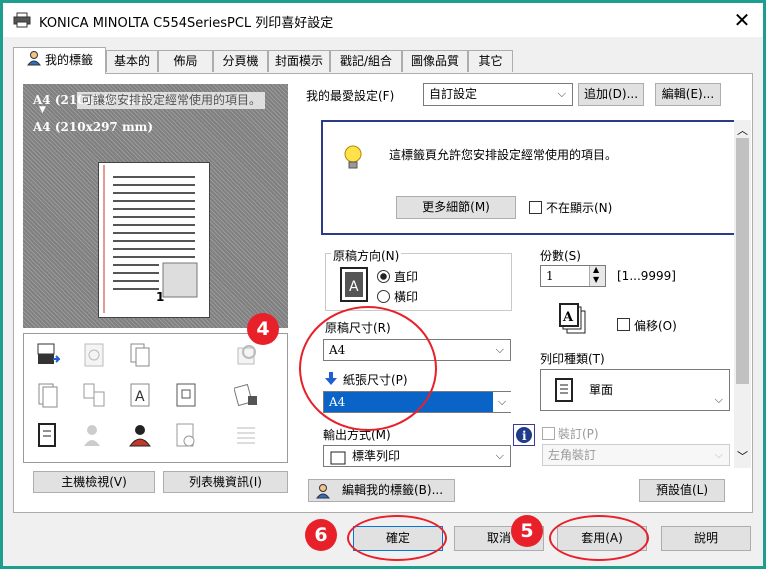 Image resolution: width=766 pixels, height=569 pixels. What do you see at coordinates (623, 324) in the screenshot?
I see `offset-checkbox` at bounding box center [623, 324].